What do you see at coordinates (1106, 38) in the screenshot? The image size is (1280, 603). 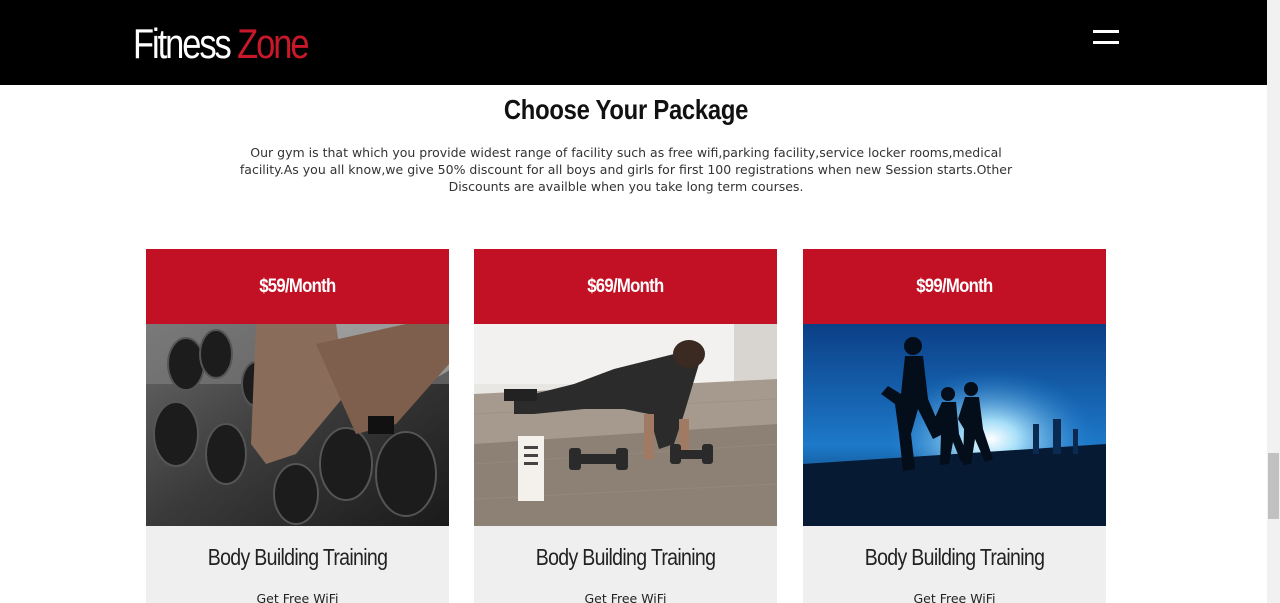 I see `hamburger-menu-icon` at bounding box center [1106, 38].